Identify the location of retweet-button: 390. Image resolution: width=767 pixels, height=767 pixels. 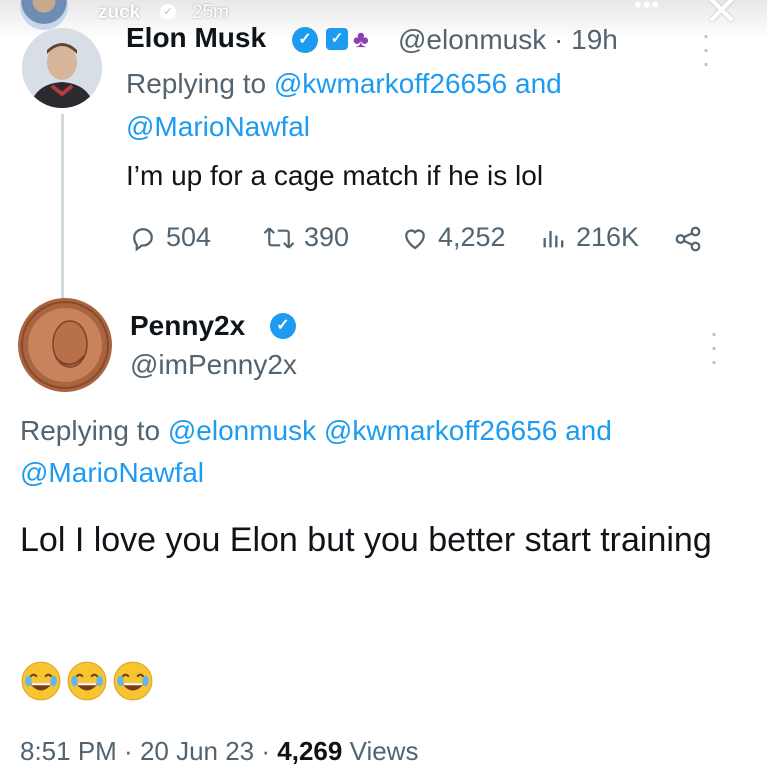
(305, 237).